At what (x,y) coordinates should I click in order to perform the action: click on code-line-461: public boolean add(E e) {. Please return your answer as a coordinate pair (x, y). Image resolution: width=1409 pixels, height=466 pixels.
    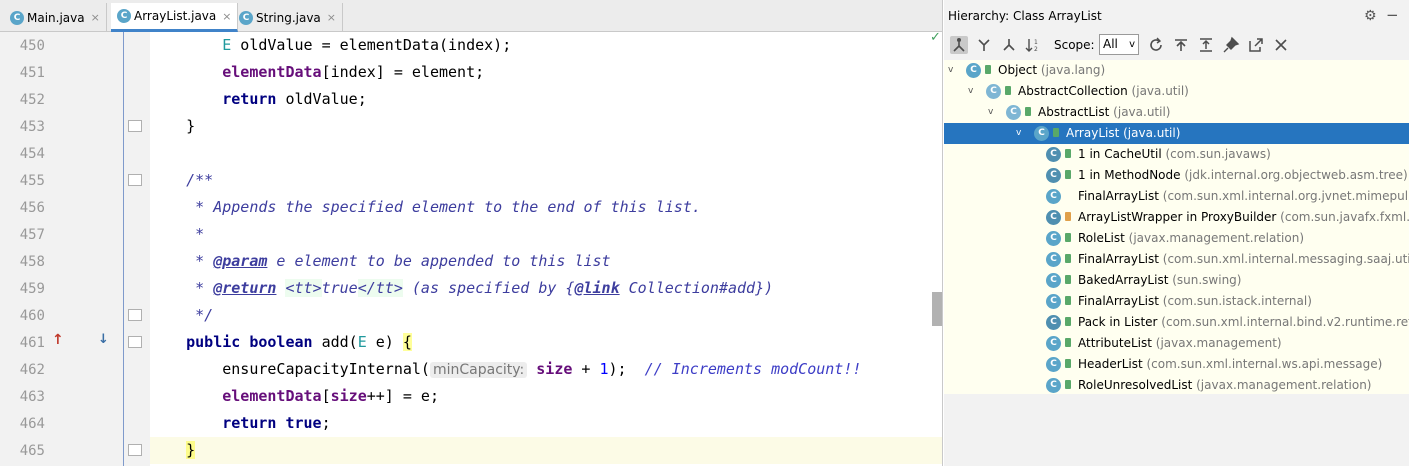
    Looking at the image, I should click on (281, 342).